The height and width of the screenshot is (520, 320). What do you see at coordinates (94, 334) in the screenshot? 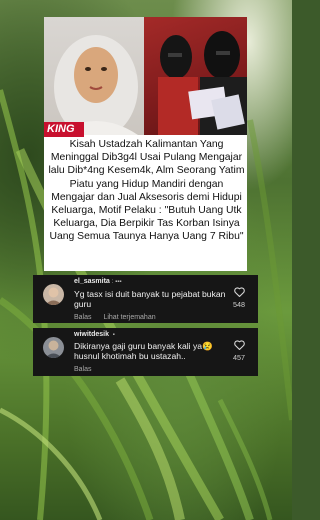
I see `comment-username: wiwitdesik ▪` at bounding box center [94, 334].